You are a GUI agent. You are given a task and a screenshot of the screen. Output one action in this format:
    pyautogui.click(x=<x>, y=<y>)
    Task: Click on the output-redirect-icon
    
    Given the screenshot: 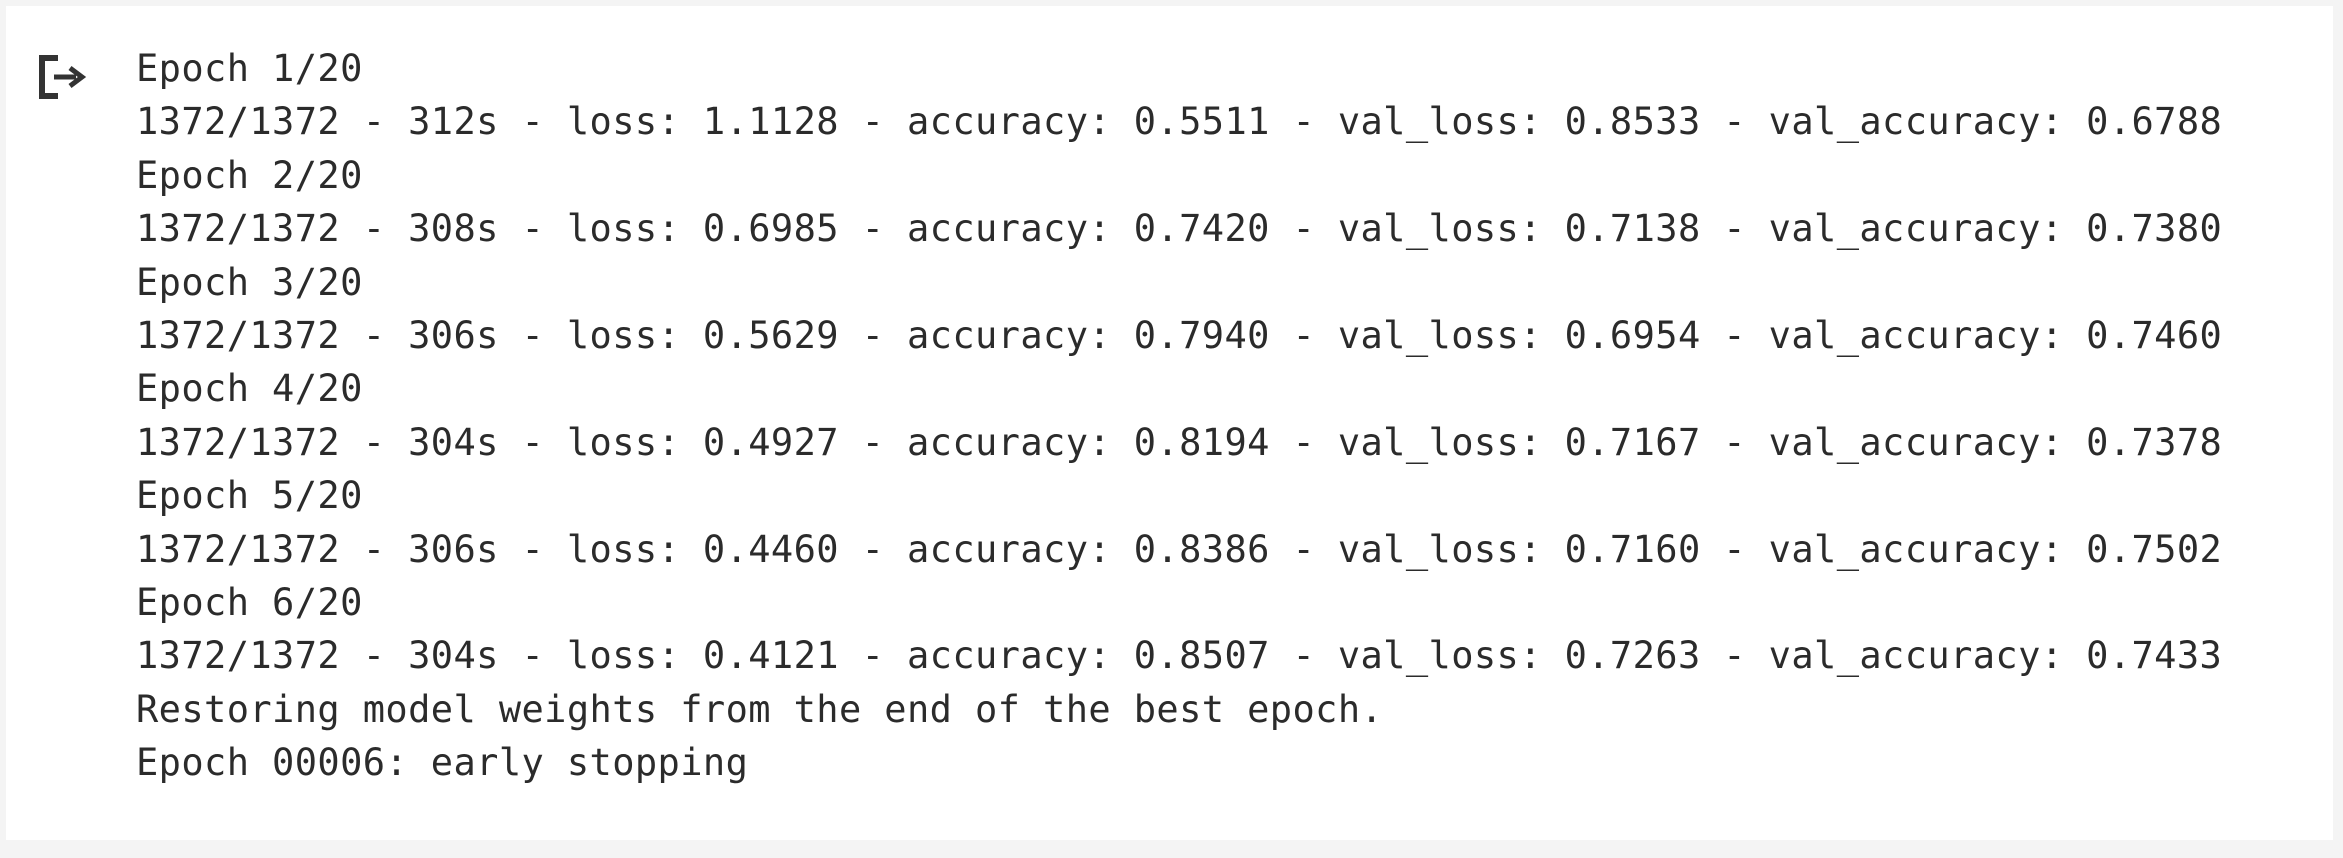 What is the action you would take?
    pyautogui.click(x=63, y=77)
    